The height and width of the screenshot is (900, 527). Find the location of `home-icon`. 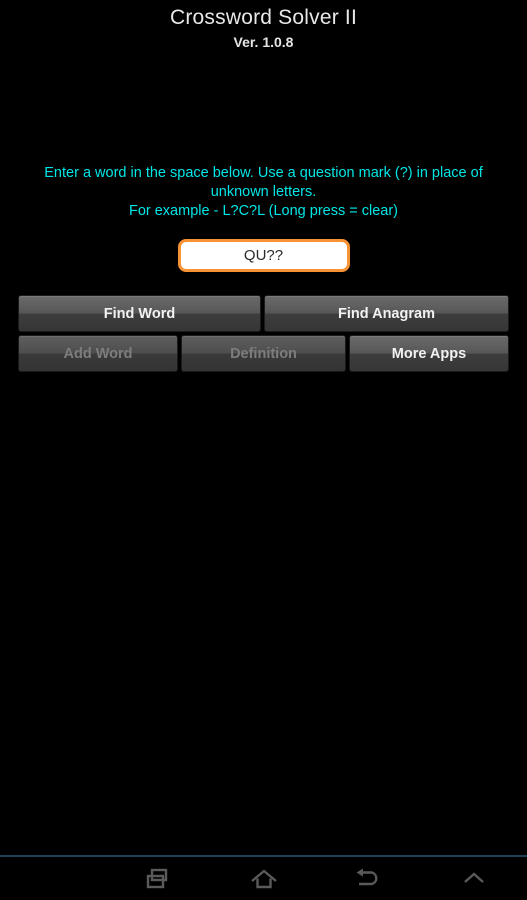

home-icon is located at coordinates (264, 879).